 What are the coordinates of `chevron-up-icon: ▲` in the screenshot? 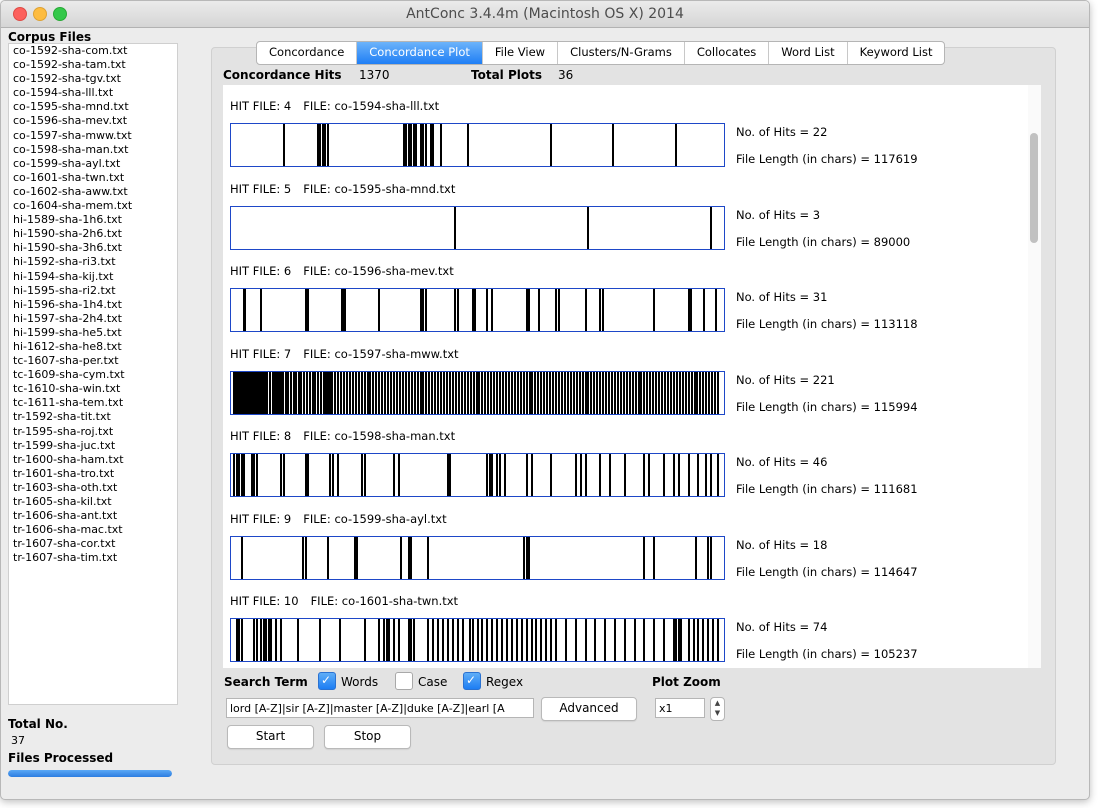 It's located at (717, 703).